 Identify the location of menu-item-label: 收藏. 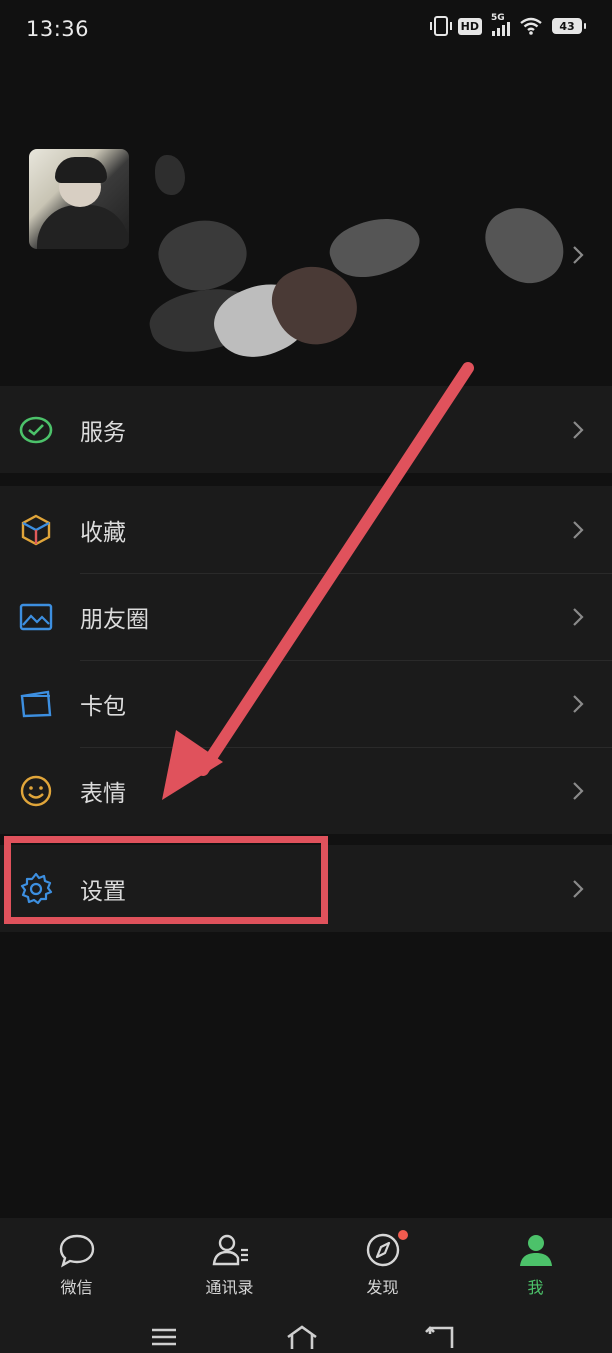
(103, 532).